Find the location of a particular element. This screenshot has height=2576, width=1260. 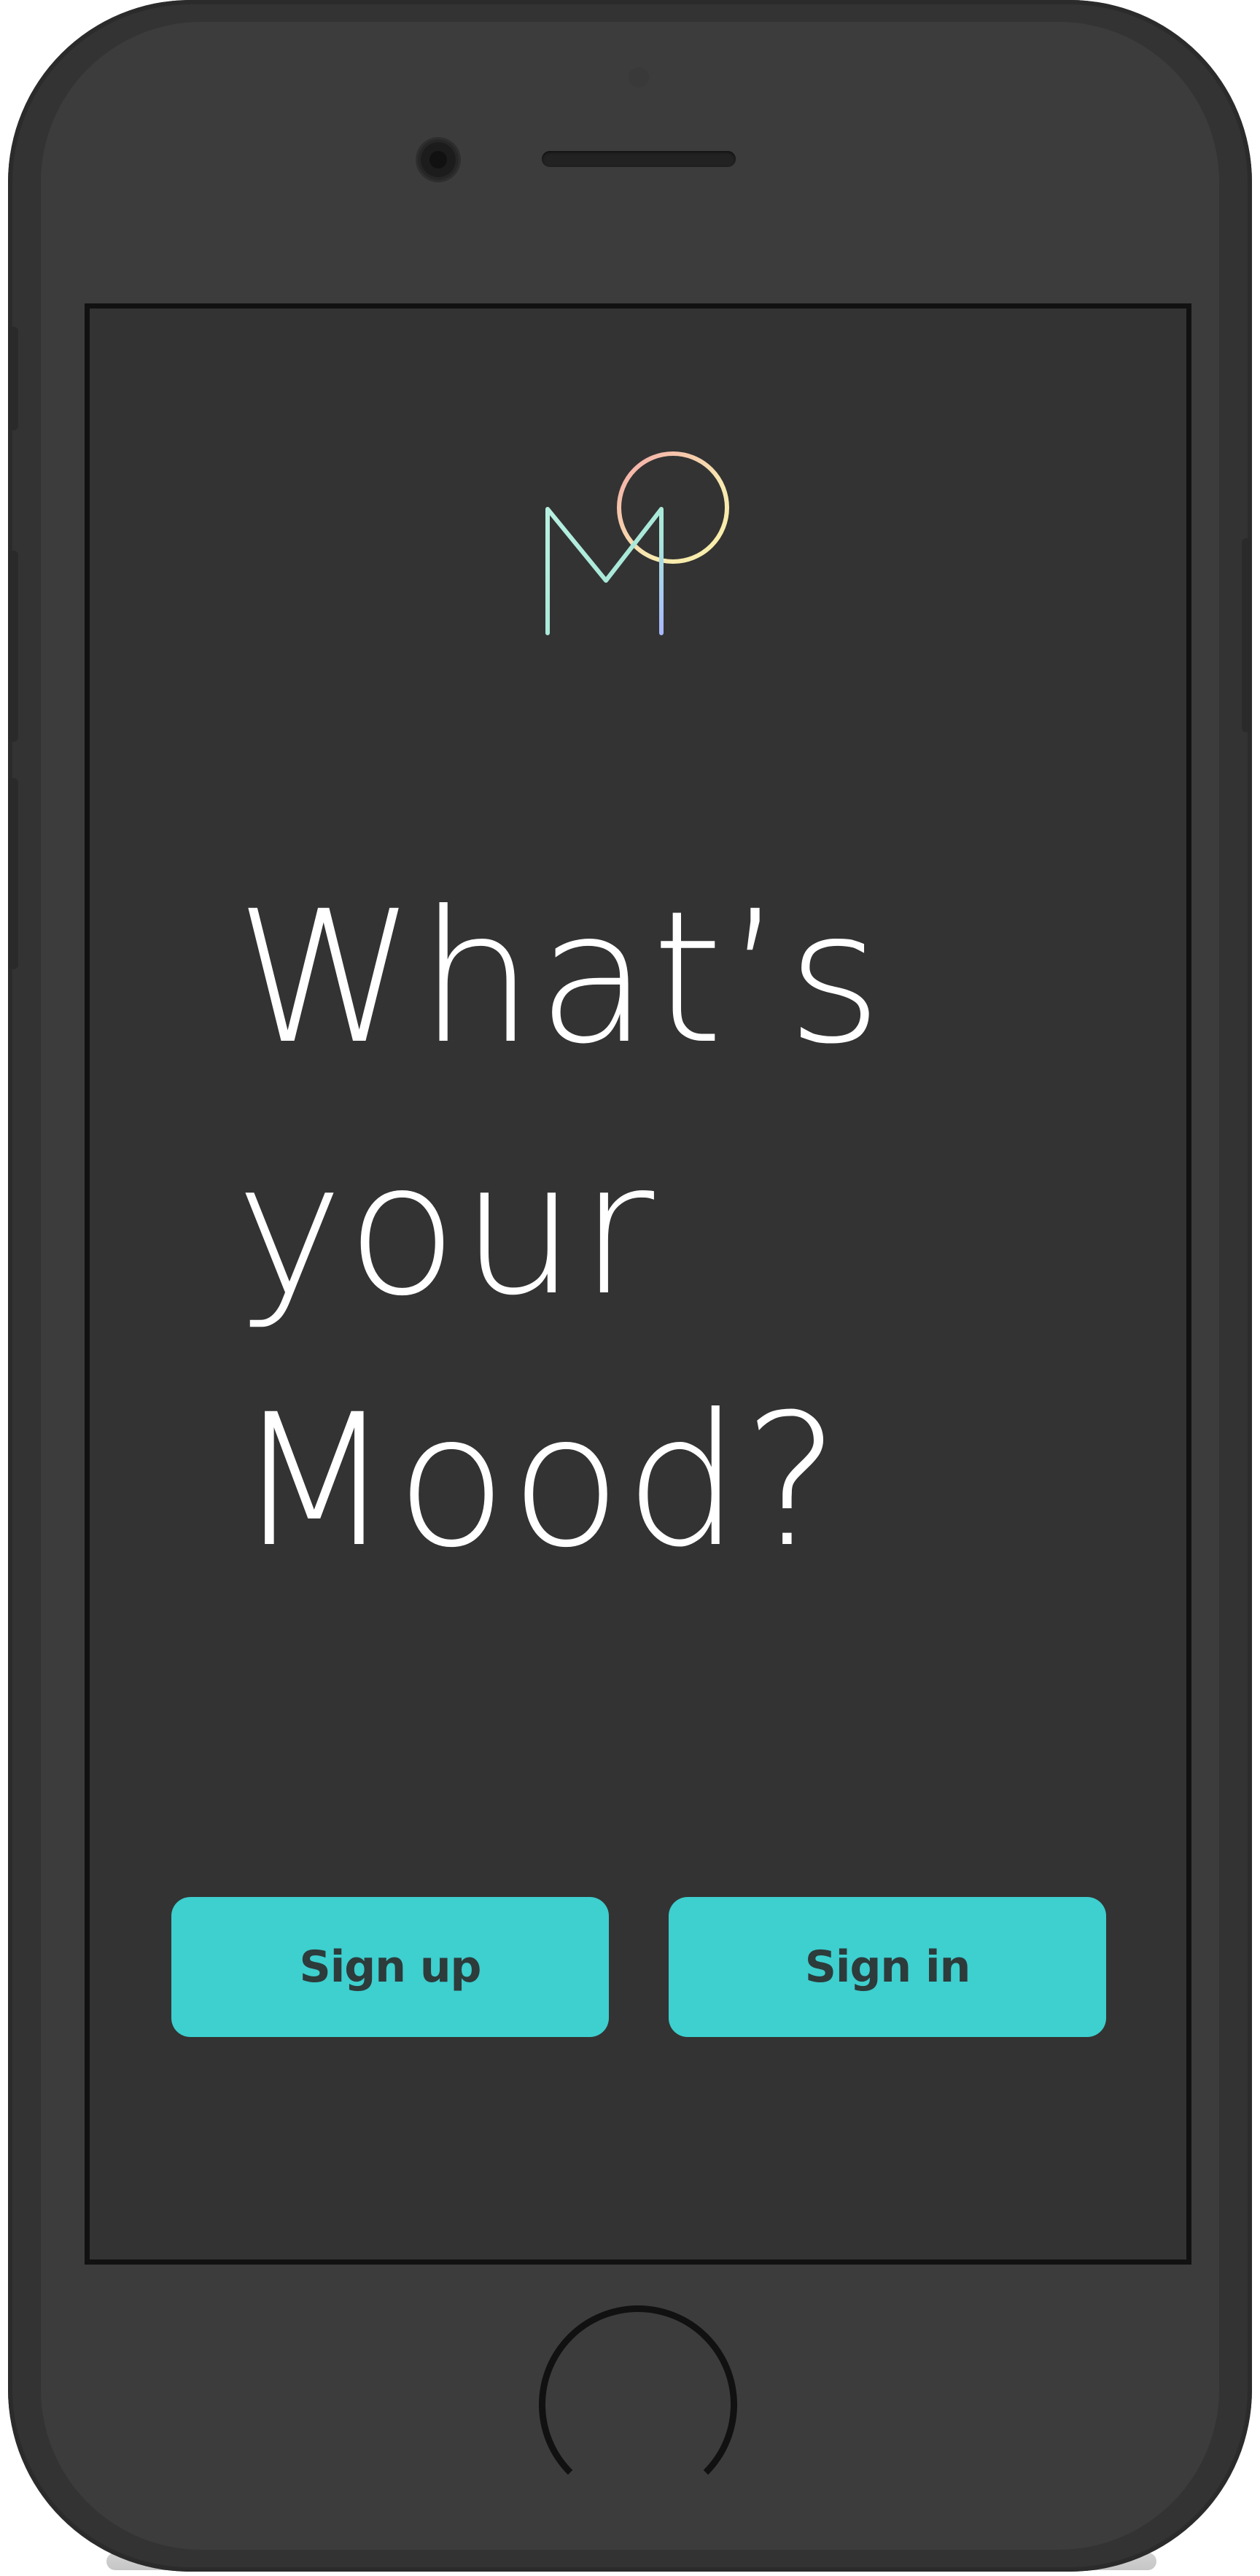

mood-logo-icon is located at coordinates (637, 543).